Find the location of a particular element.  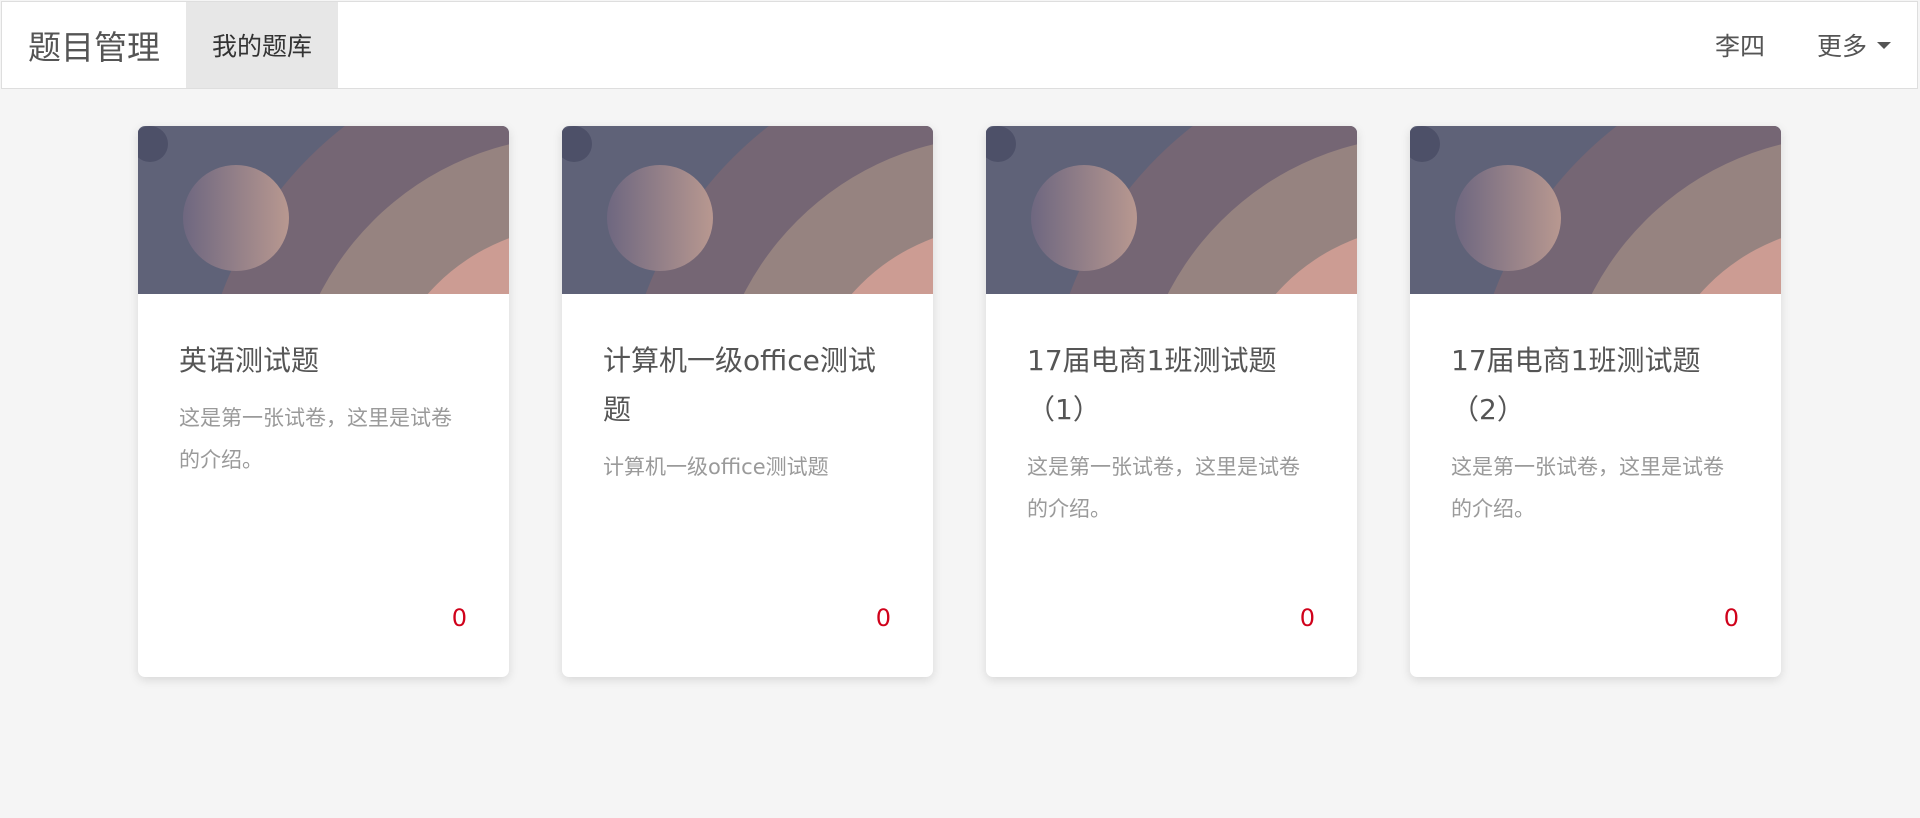

question-bank-card: 17届电商1班测试题（2） 这是第一张试卷，这里是试卷的介绍。 0 is located at coordinates (1595, 401).